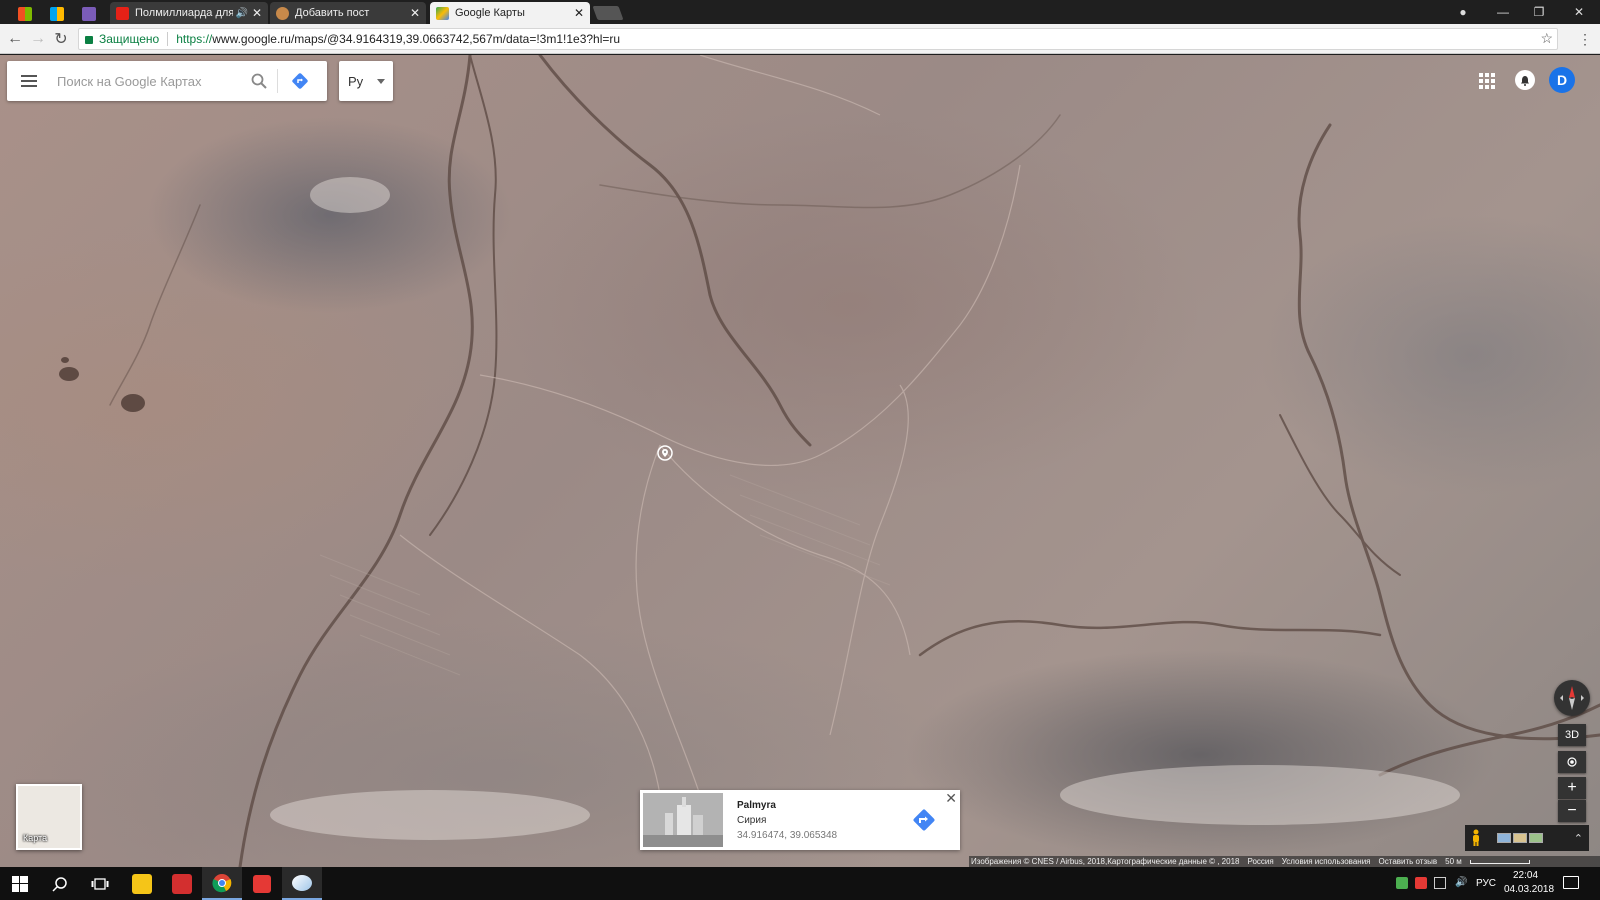 Image resolution: width=1600 pixels, height=900 pixels. I want to click on profile-icon: ●, so click(1463, 12).